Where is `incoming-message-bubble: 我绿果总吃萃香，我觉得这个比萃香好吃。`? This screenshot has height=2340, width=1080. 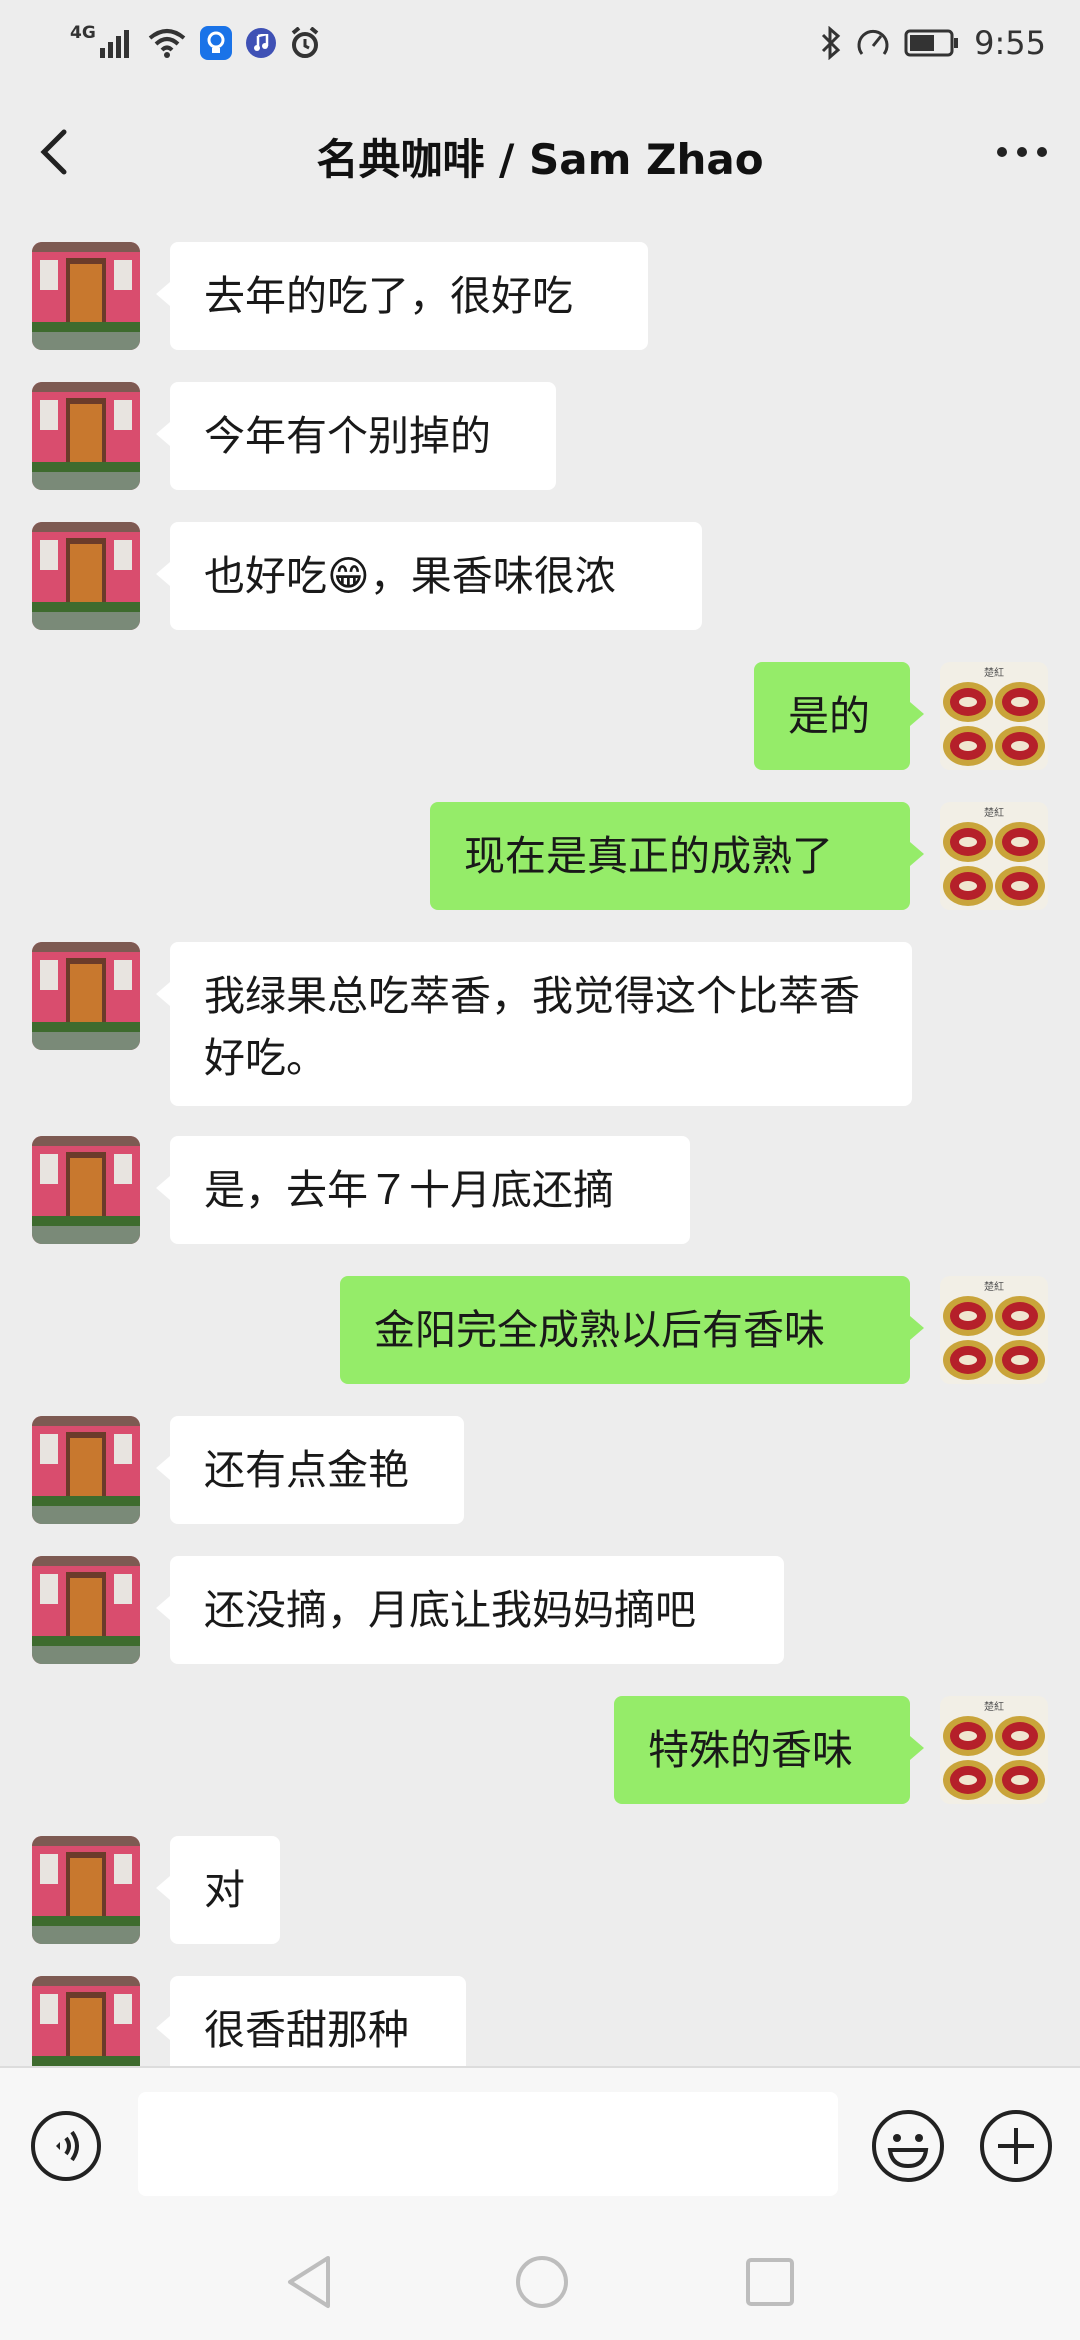 incoming-message-bubble: 我绿果总吃萃香，我觉得这个比萃香好吃。 is located at coordinates (534, 1024).